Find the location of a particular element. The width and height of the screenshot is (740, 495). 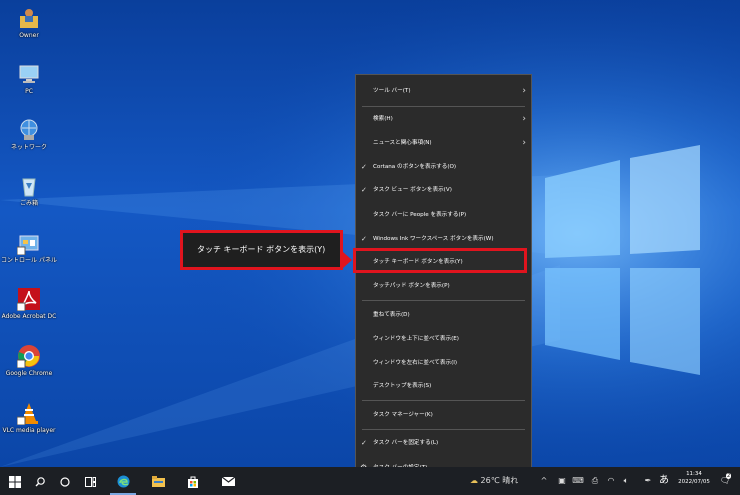

wifi-icon: ◠ is located at coordinates (611, 480).